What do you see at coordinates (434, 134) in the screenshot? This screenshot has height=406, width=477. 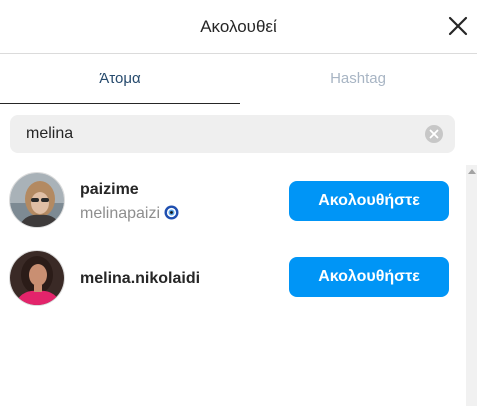 I see `clear-search-icon` at bounding box center [434, 134].